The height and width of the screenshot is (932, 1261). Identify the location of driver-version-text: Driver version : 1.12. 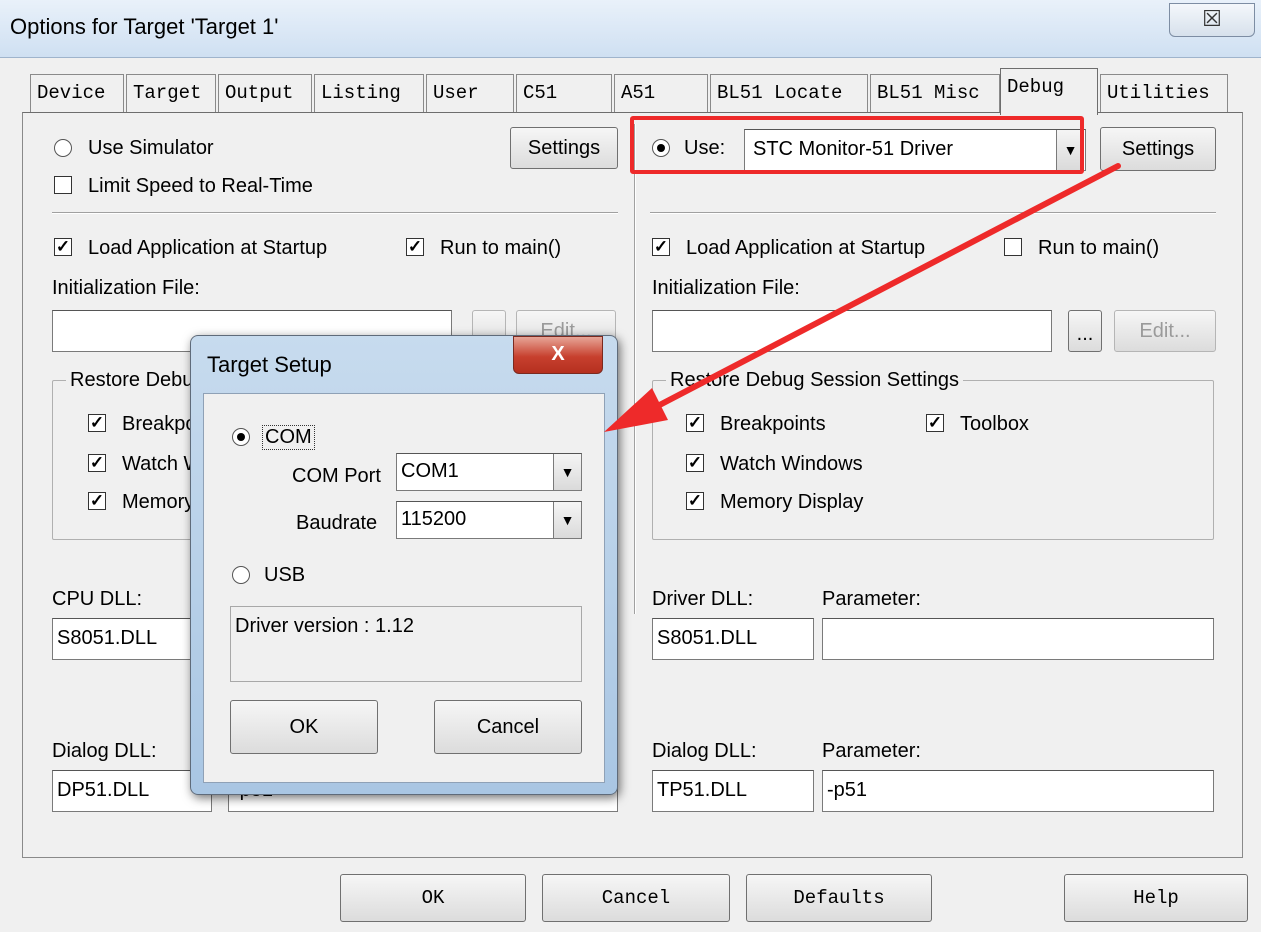
(324, 626).